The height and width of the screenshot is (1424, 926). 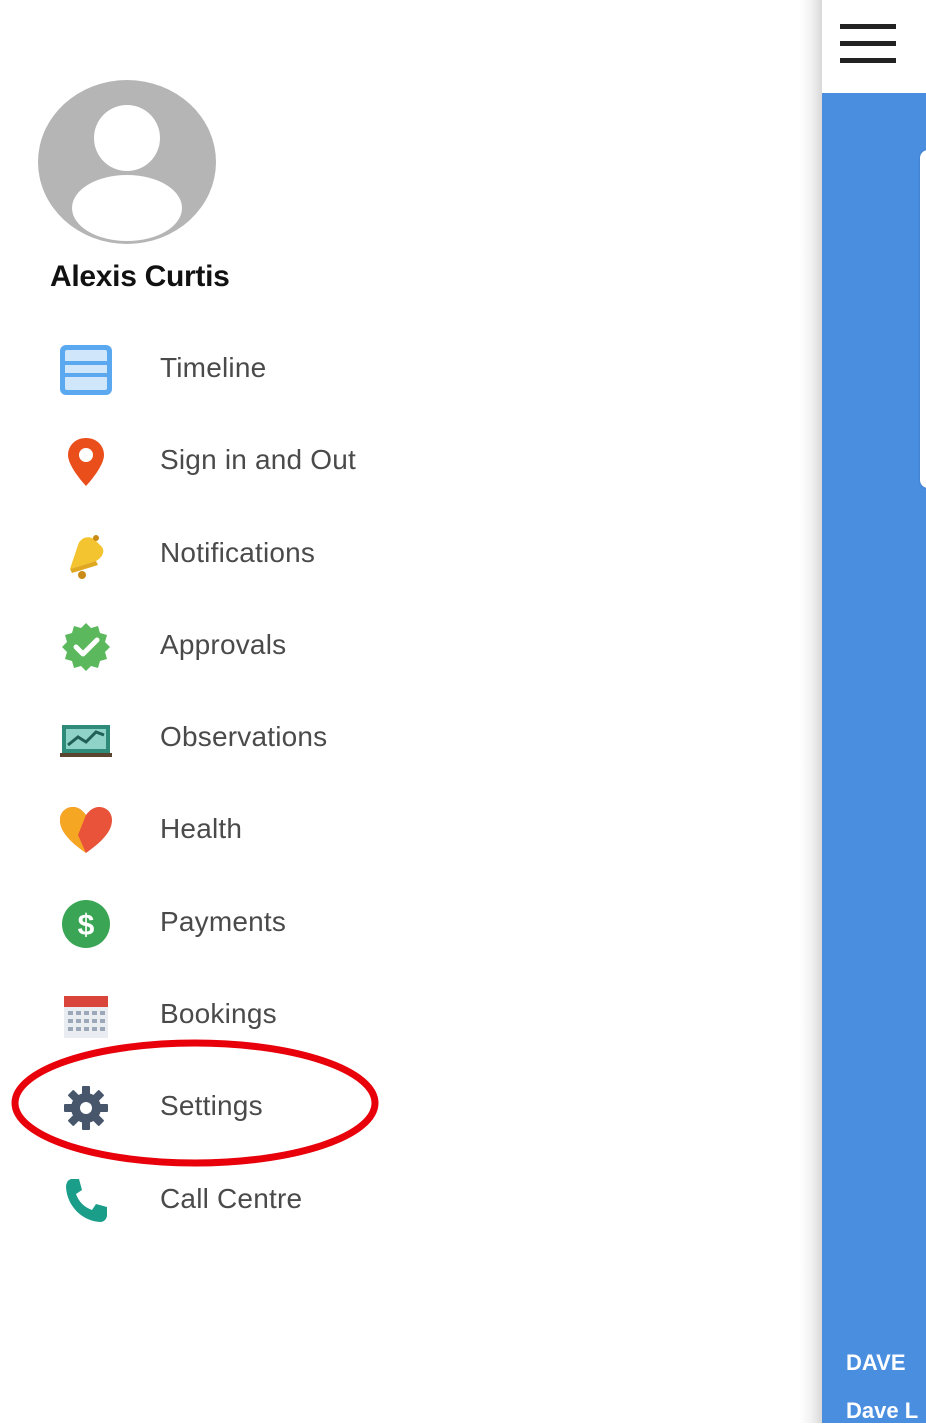 What do you see at coordinates (400, 555) in the screenshot?
I see `menu-item-notifications: Notifications` at bounding box center [400, 555].